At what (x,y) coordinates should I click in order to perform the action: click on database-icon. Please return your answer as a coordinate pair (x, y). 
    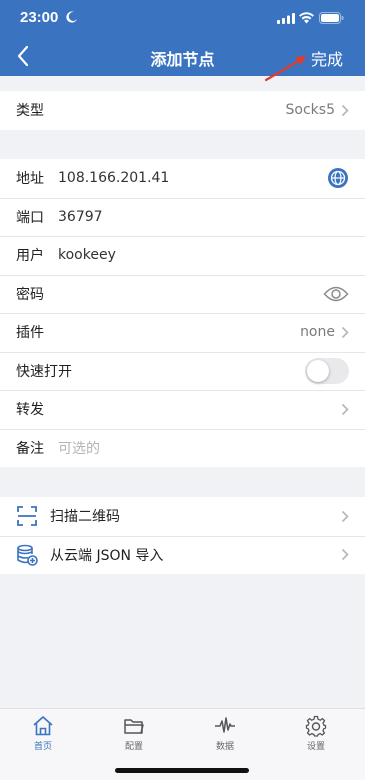
    Looking at the image, I should click on (27, 555).